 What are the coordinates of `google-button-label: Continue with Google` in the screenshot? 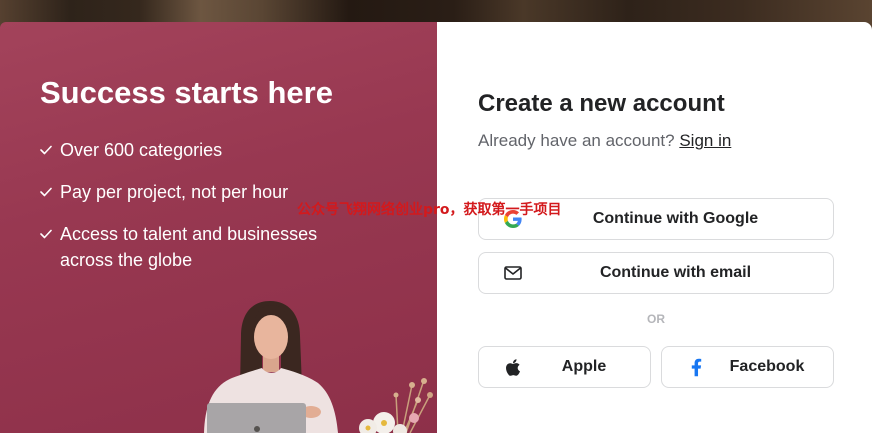 It's located at (675, 218).